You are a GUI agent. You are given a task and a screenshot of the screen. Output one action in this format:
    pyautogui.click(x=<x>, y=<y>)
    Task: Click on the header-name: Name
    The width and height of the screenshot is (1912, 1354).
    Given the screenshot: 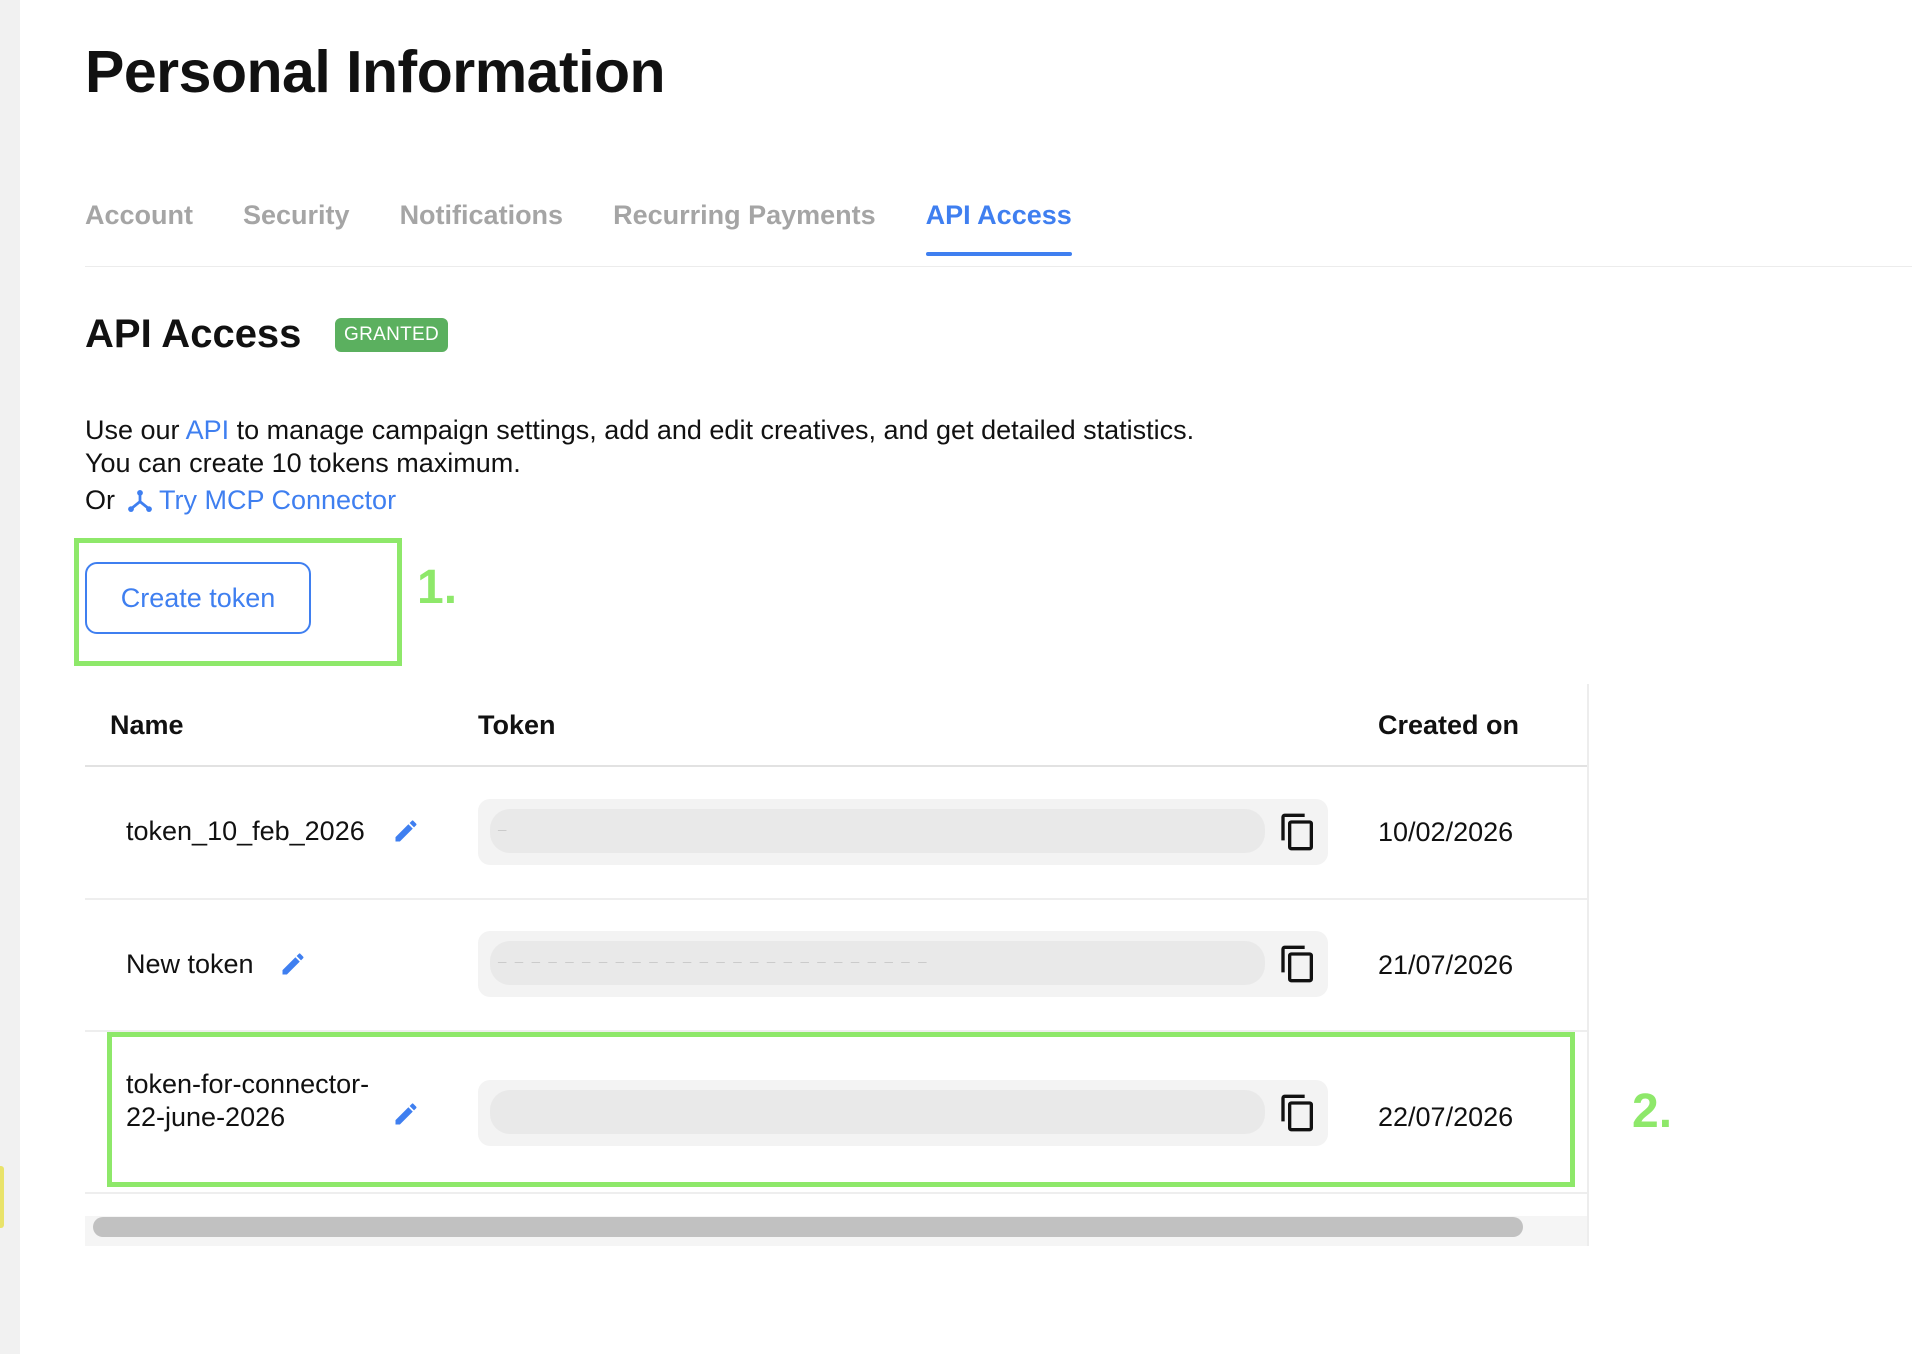 What is the action you would take?
    pyautogui.click(x=147, y=725)
    